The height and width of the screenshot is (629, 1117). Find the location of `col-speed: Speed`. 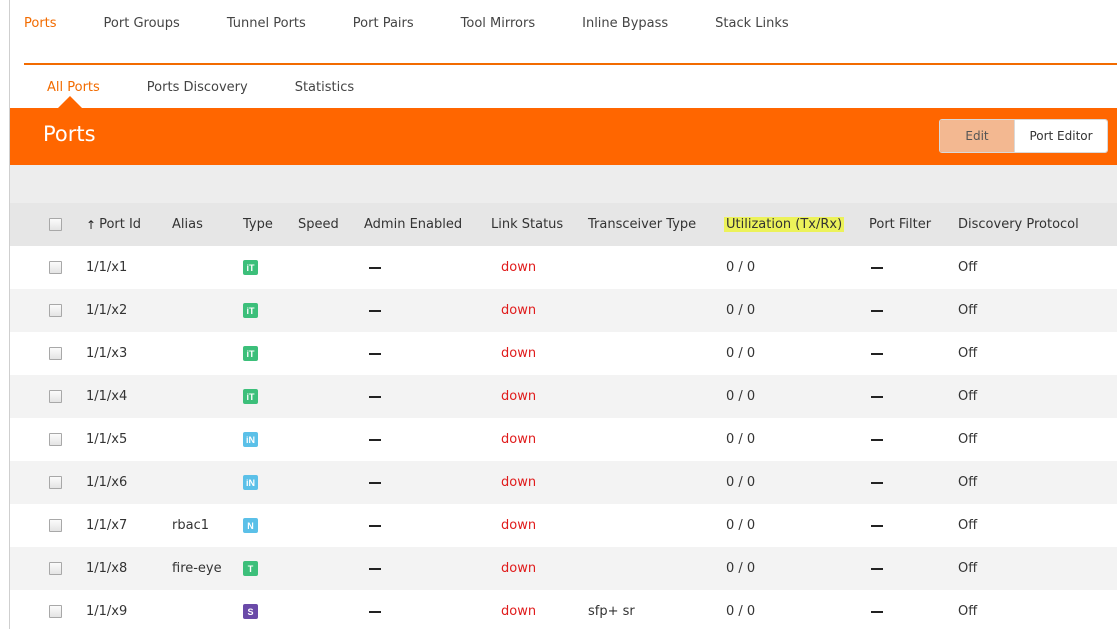

col-speed: Speed is located at coordinates (318, 224).